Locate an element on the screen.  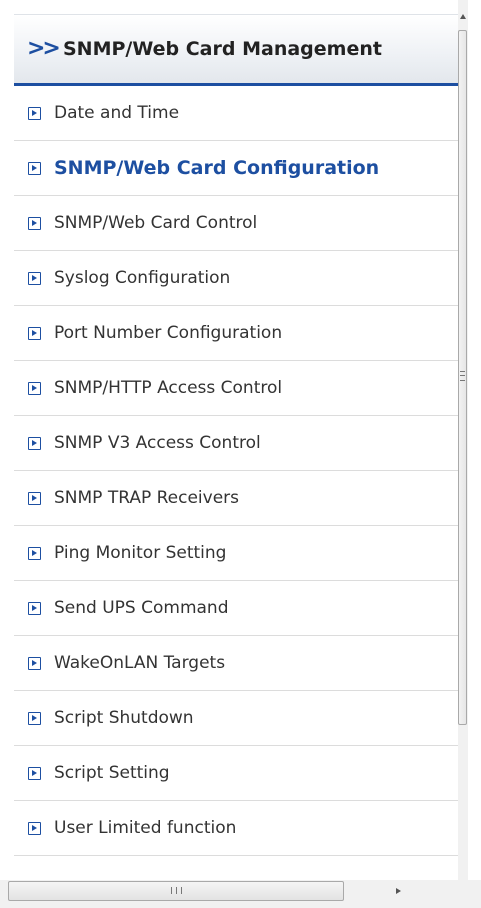
scroll-right-arrow-icon is located at coordinates (398, 891).